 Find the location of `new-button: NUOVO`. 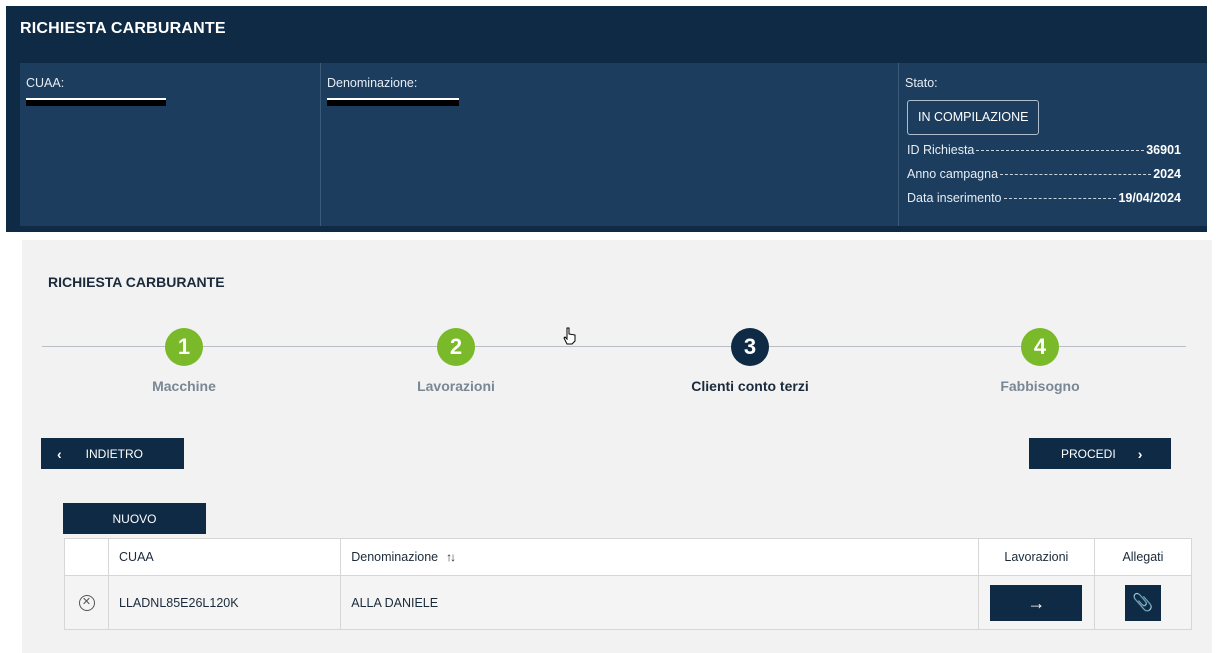

new-button: NUOVO is located at coordinates (134, 518).